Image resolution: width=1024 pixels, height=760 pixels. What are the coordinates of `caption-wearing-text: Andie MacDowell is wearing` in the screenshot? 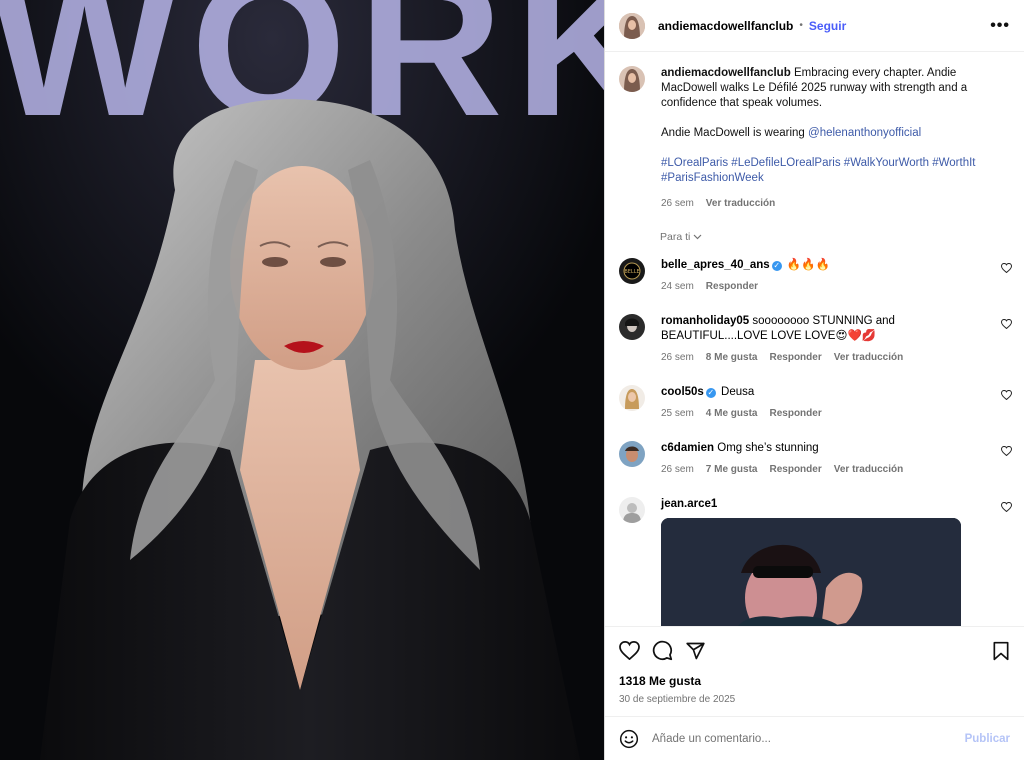 It's located at (735, 133).